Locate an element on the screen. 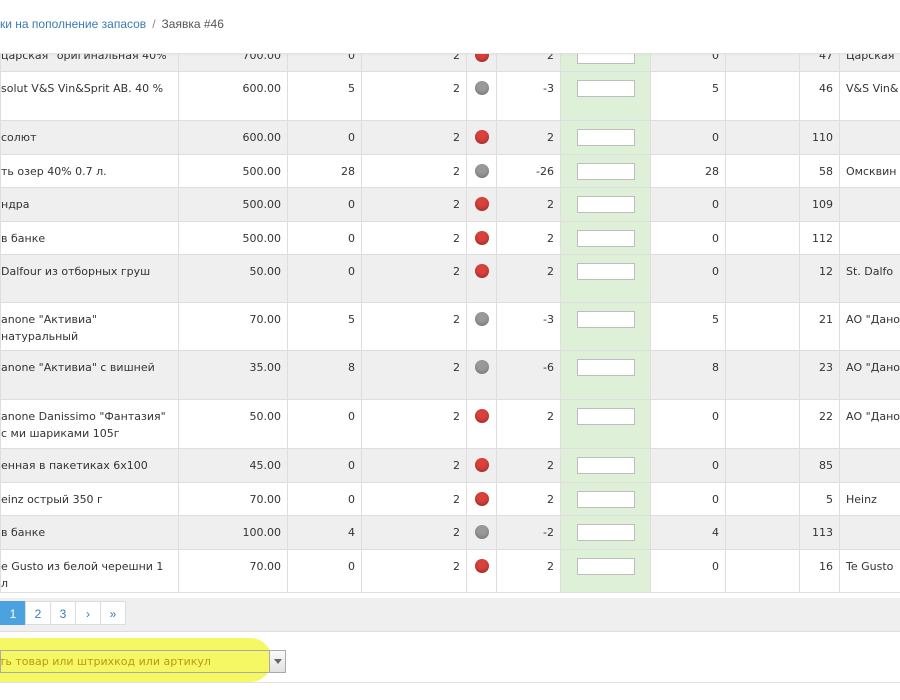 This screenshot has height=700, width=900. table-row: ндра 500.00 0 2 2 0 109 is located at coordinates (450, 204).